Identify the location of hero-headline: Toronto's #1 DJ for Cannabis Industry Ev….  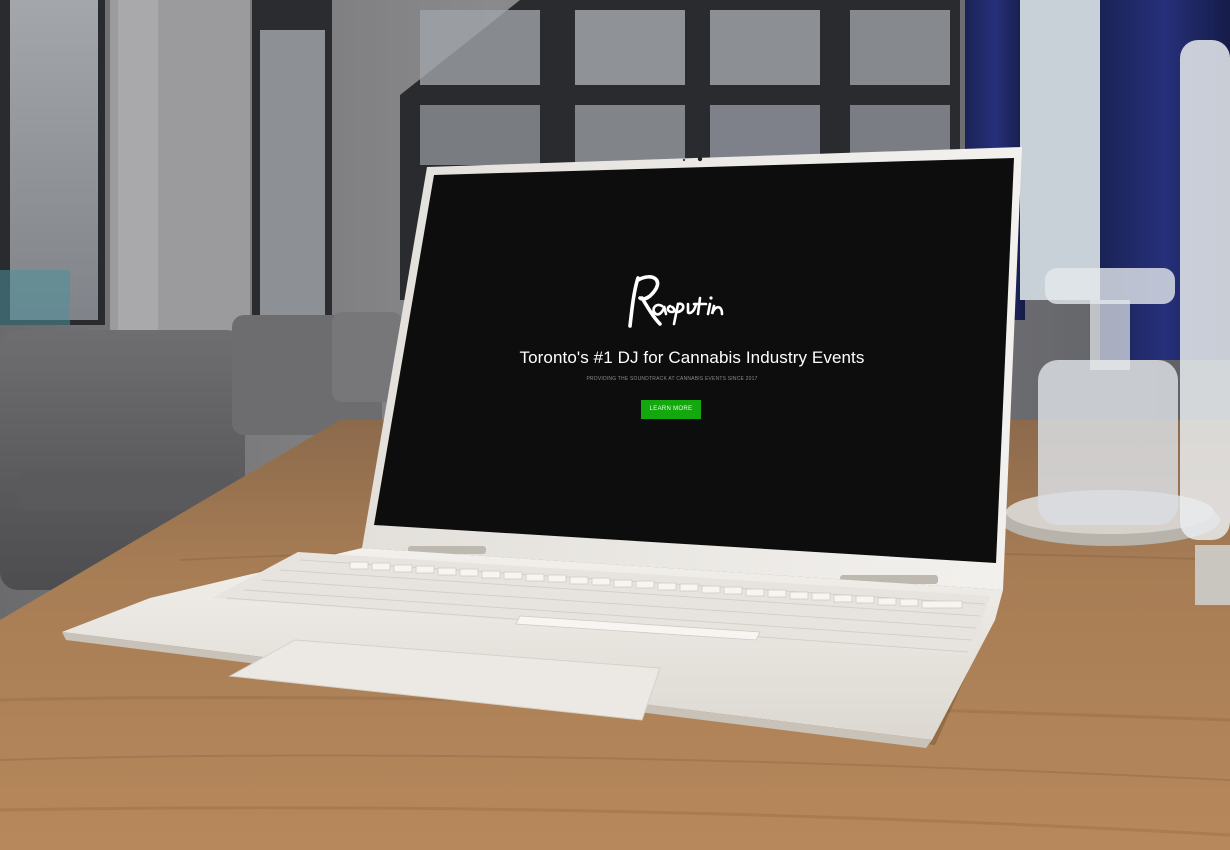
(692, 357).